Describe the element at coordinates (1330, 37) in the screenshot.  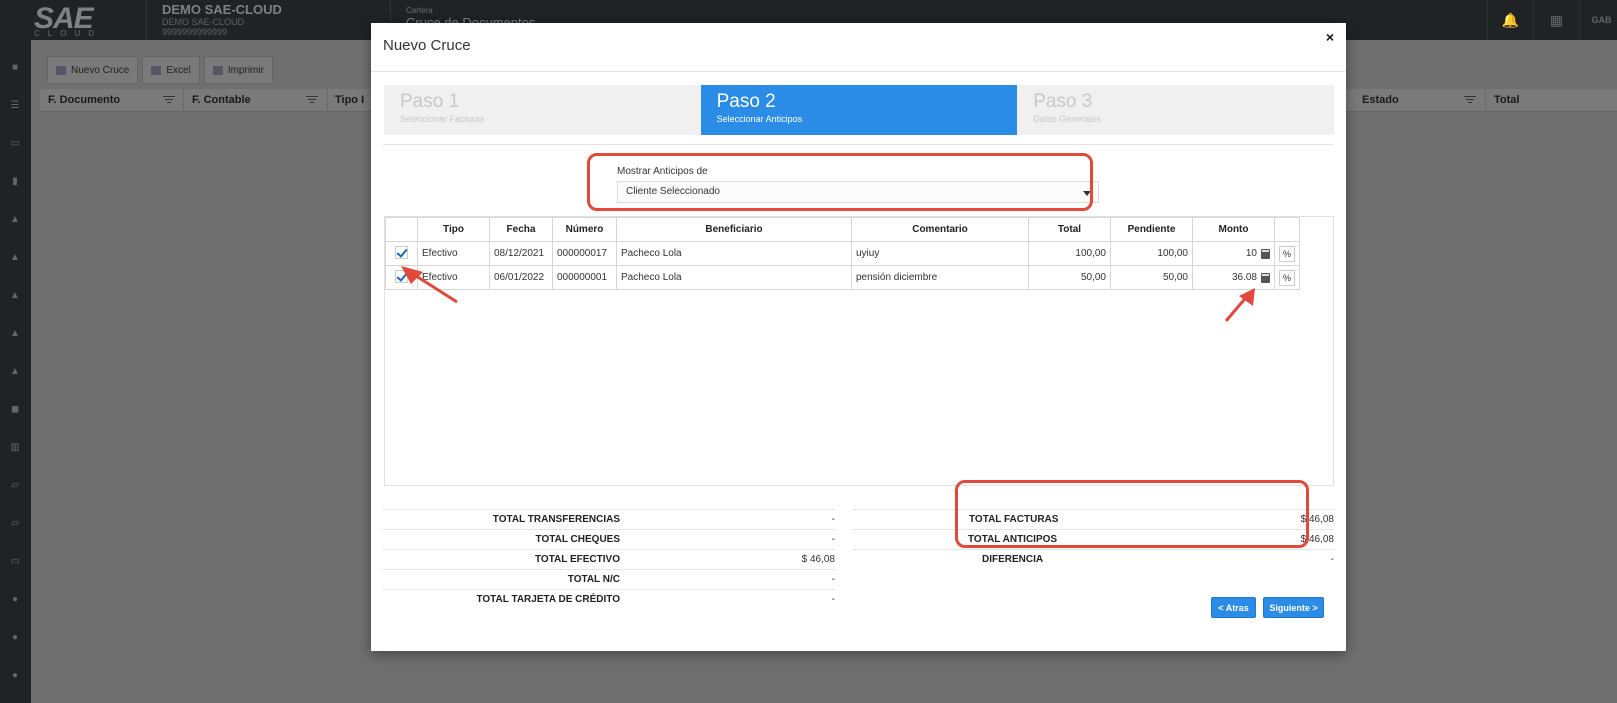
I see `close-icon: ×` at that location.